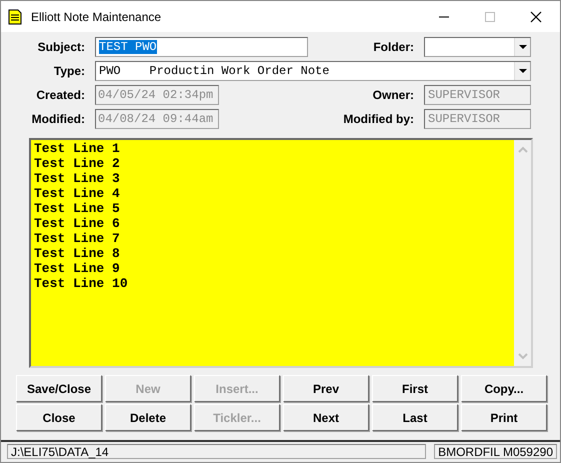 The image size is (561, 463). What do you see at coordinates (490, 16) in the screenshot?
I see `maximize-icon` at bounding box center [490, 16].